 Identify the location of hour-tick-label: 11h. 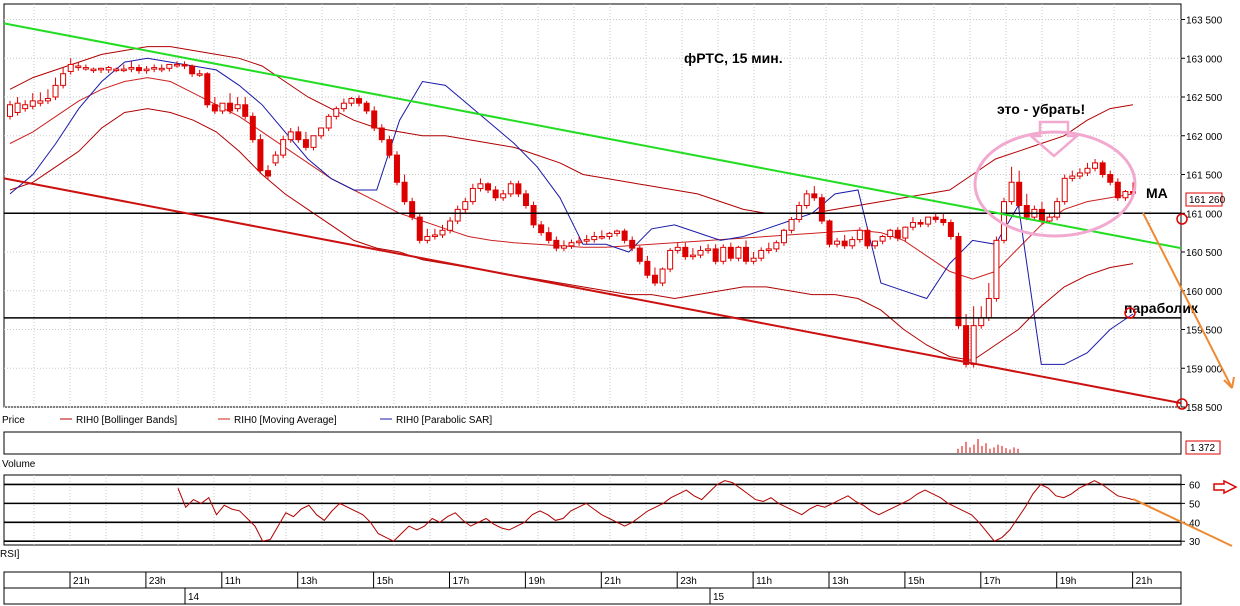
(764, 581).